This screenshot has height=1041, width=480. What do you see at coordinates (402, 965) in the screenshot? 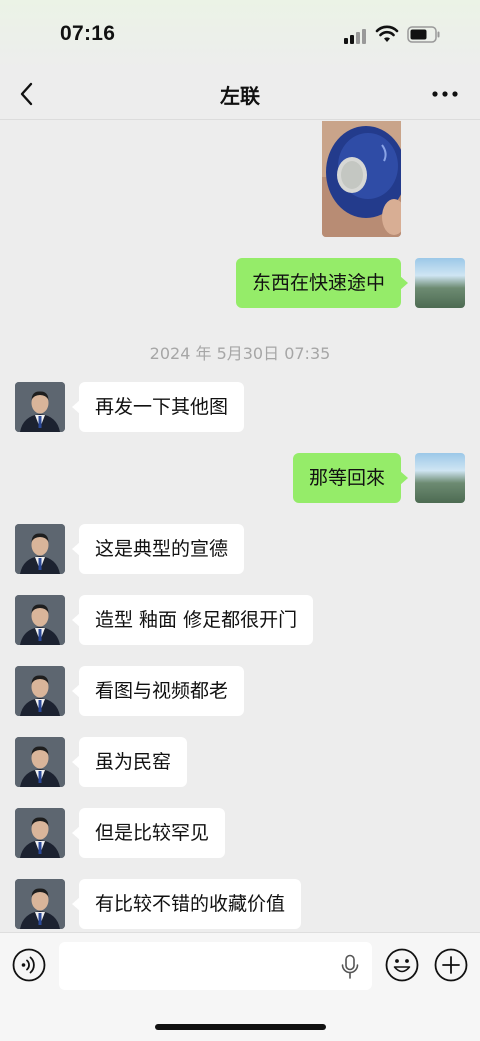
I see `emoji-icon` at bounding box center [402, 965].